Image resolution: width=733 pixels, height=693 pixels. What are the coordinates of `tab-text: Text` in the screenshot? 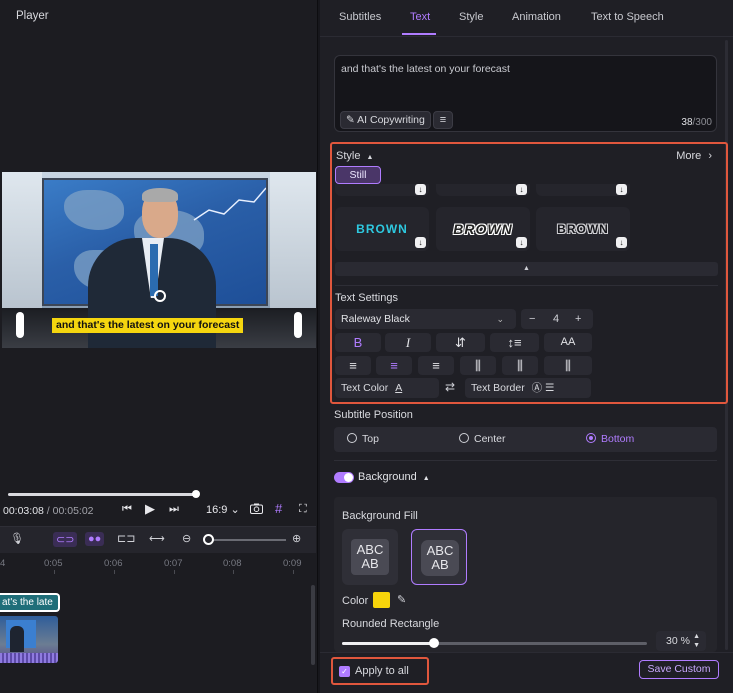 It's located at (420, 17).